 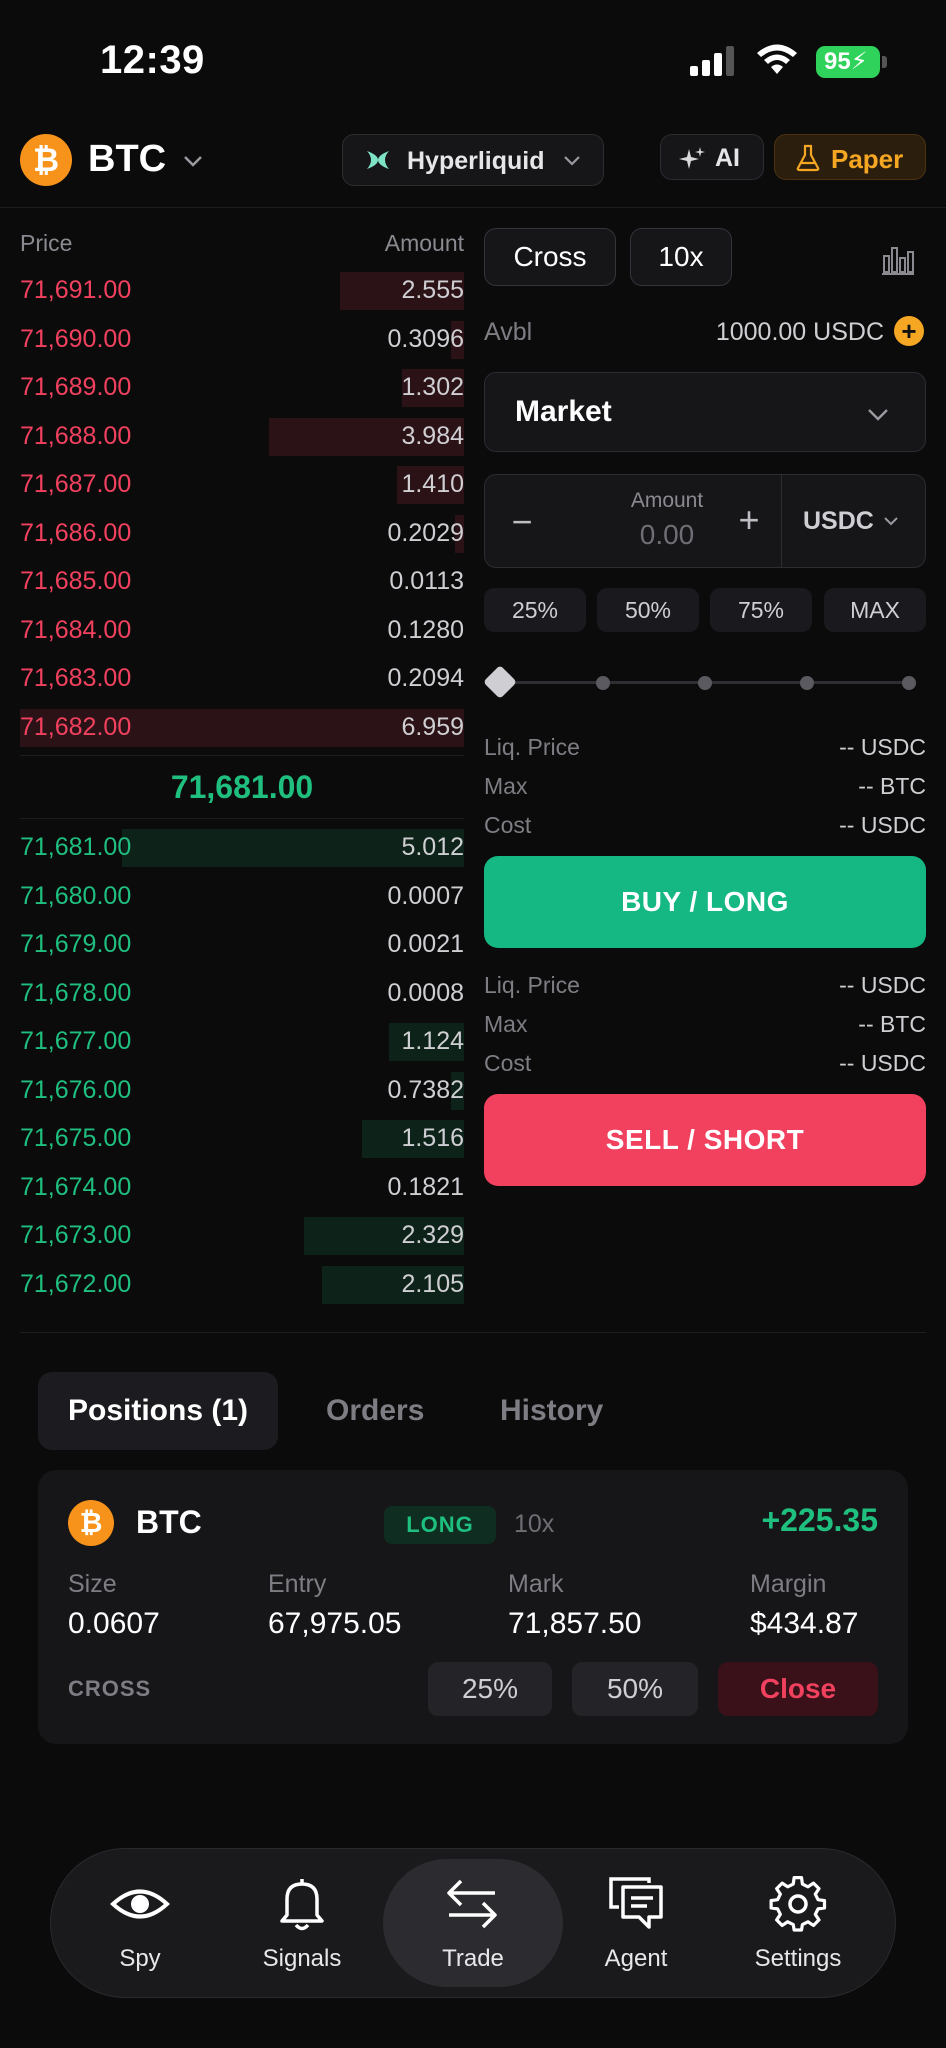 What do you see at coordinates (76, 532) in the screenshot?
I see `order-price: 71,686.00` at bounding box center [76, 532].